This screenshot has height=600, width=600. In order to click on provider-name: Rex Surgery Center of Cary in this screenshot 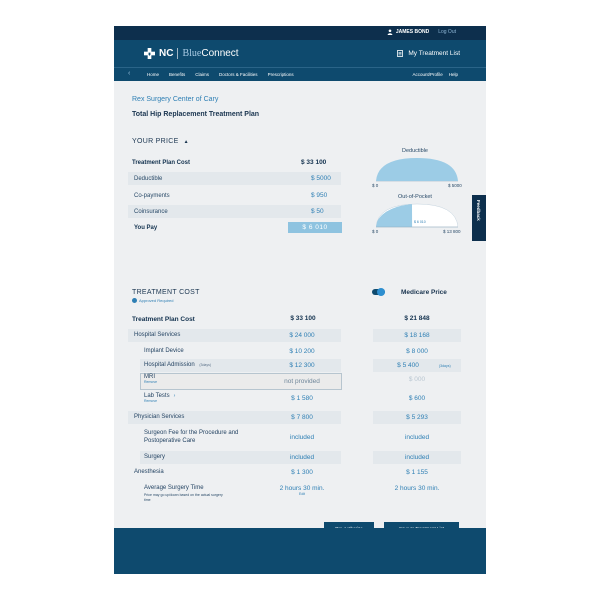, I will do `click(175, 99)`.